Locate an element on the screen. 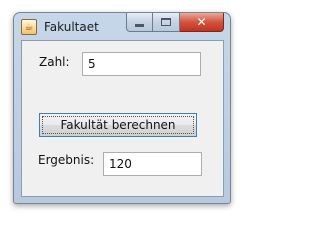 Image resolution: width=320 pixels, height=240 pixels. calculate-button: Fakultät berechnen is located at coordinates (118, 125).